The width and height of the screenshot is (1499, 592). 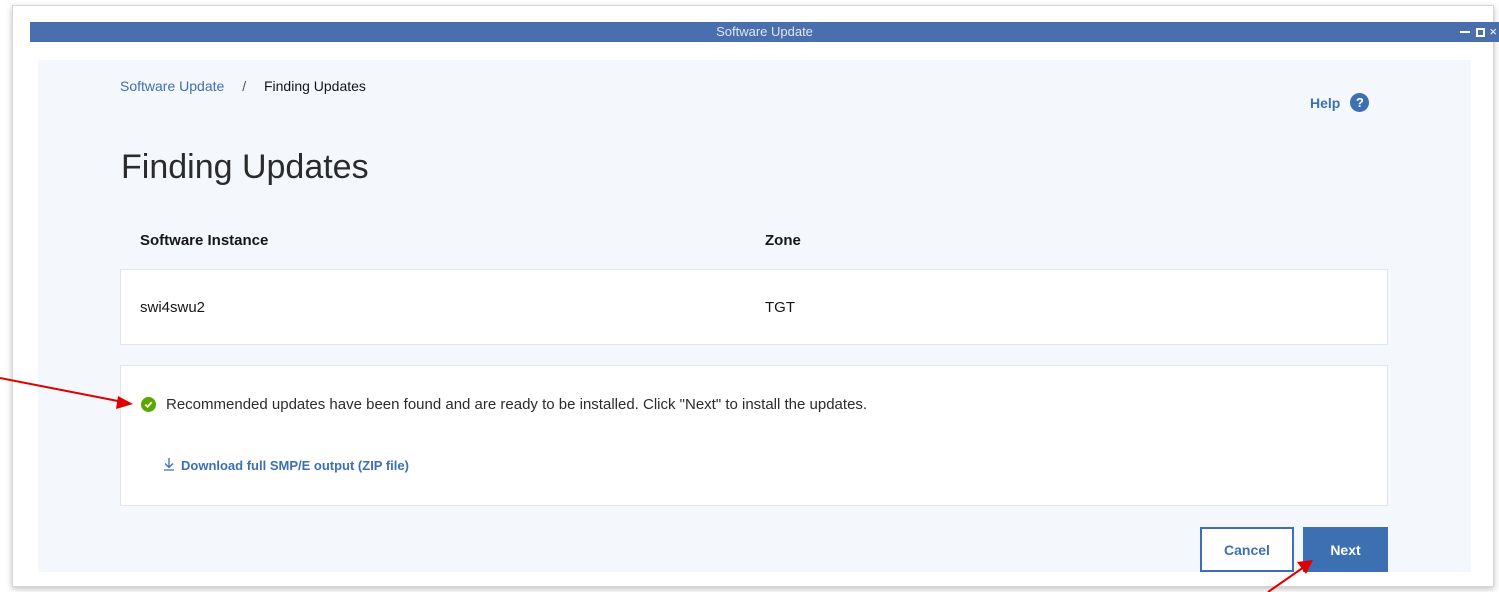 I want to click on annotation-arrowhead-status, so click(x=124, y=402).